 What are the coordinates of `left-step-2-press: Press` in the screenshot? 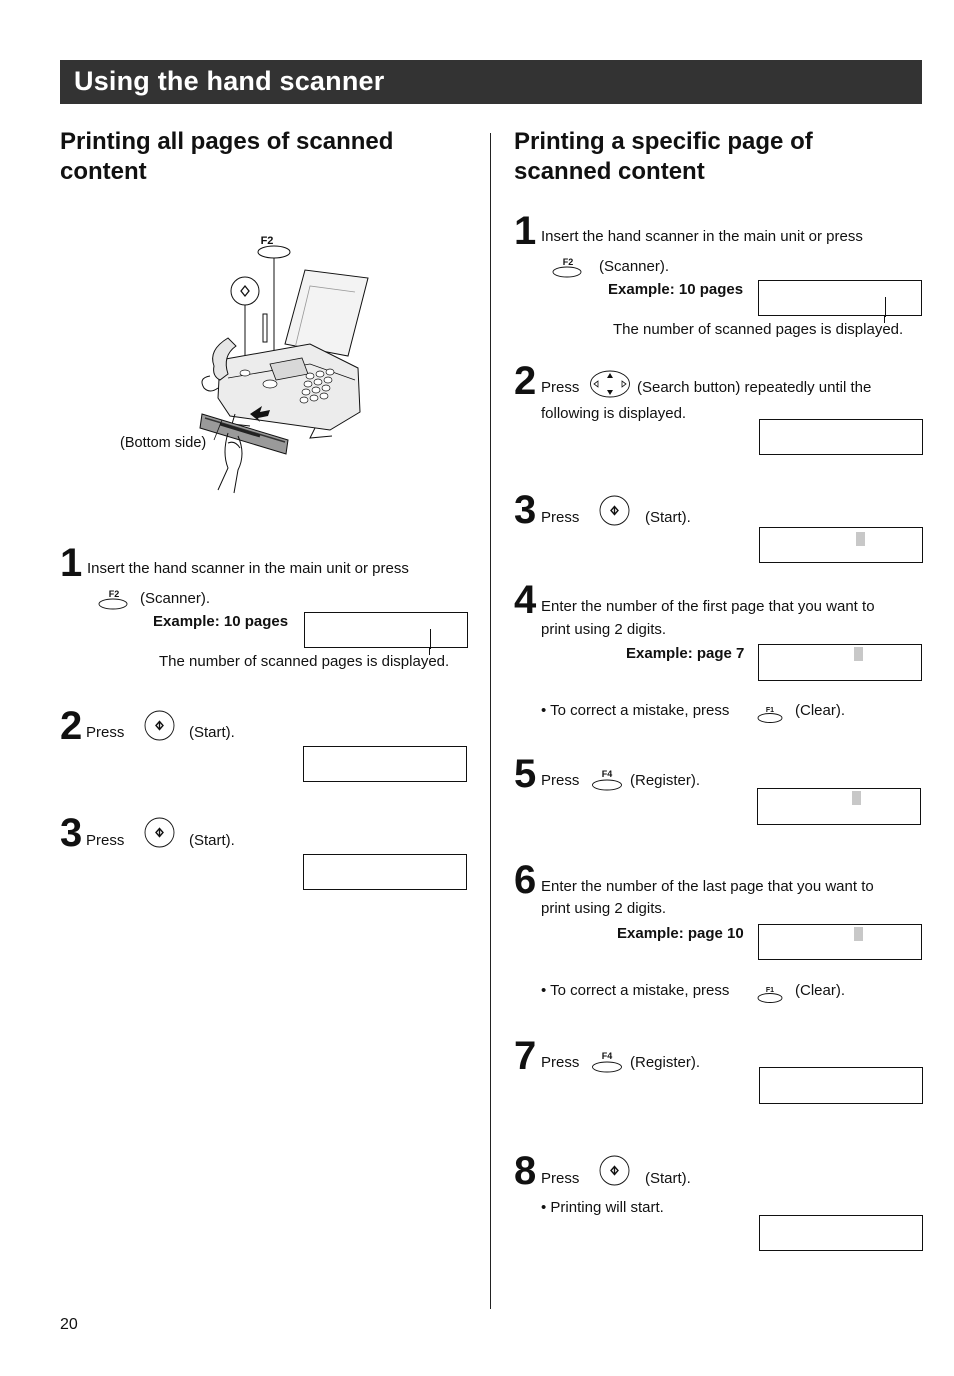 It's located at (105, 732).